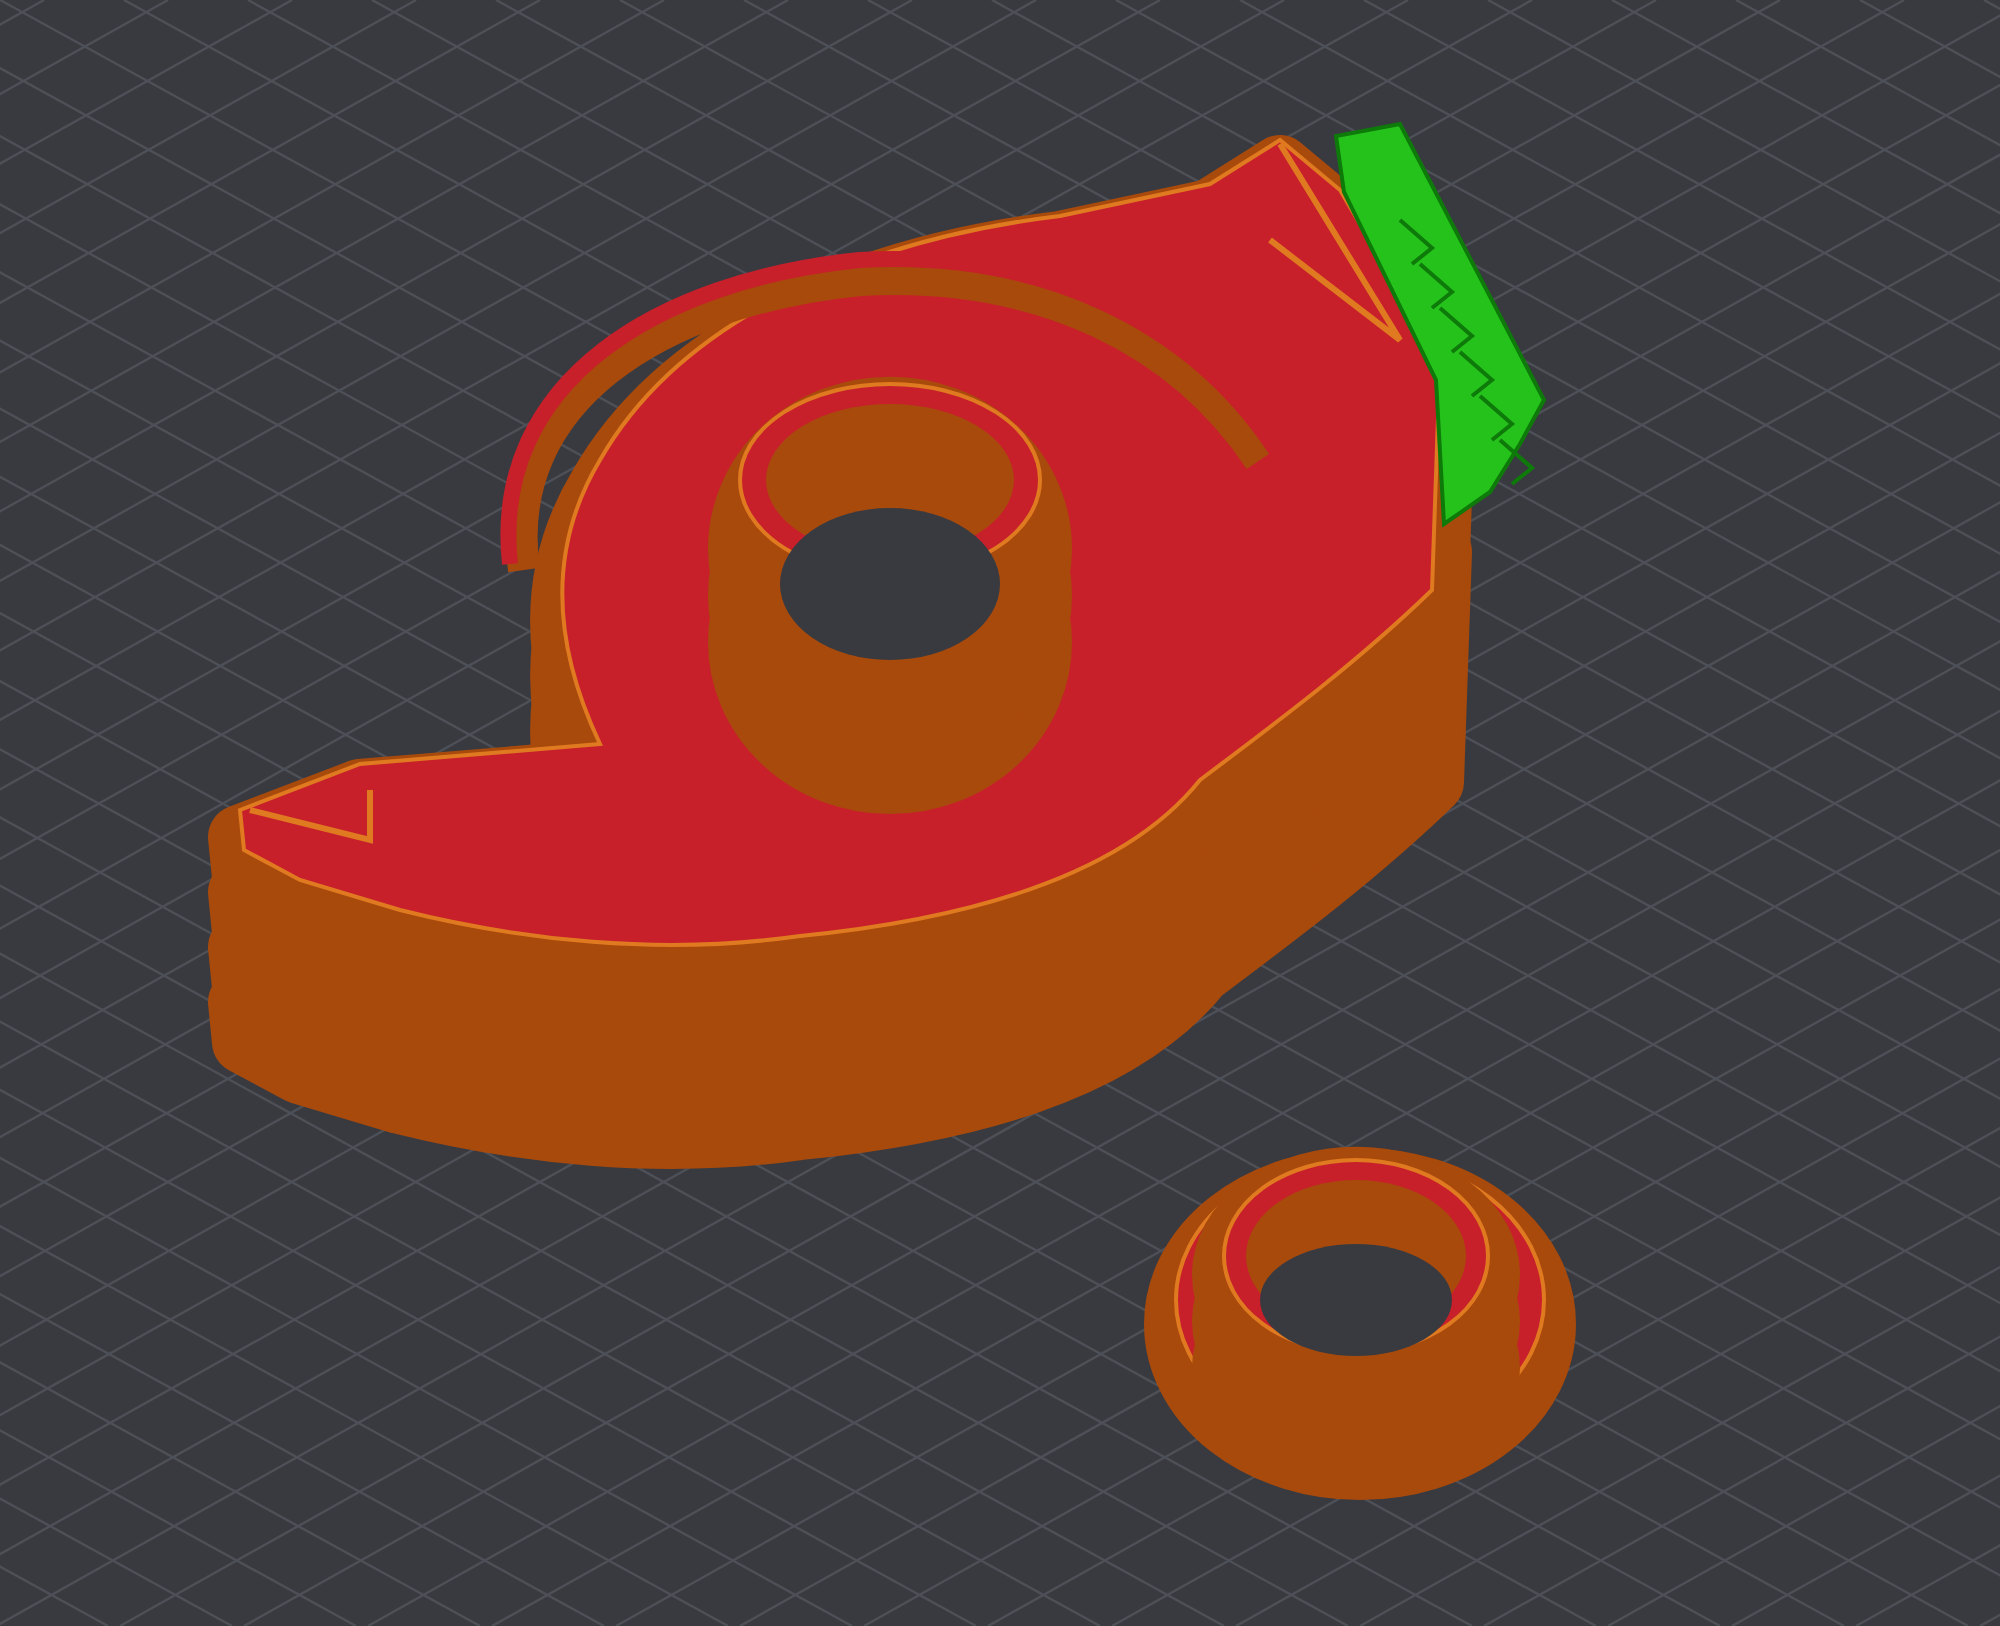  I want to click on bushing-part-drawing, so click(1360, 1323).